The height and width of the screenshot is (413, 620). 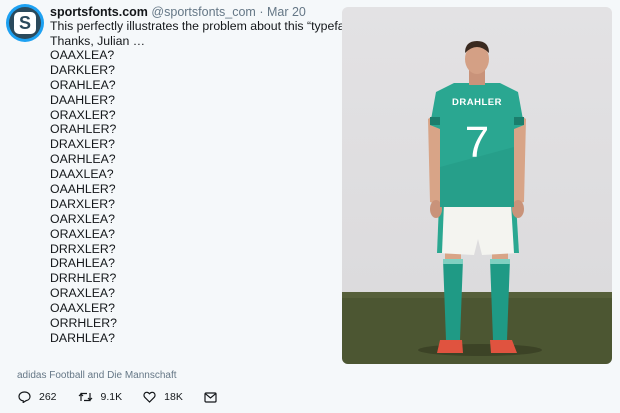 What do you see at coordinates (82, 337) in the screenshot?
I see `variant-item: DARHLEA?` at bounding box center [82, 337].